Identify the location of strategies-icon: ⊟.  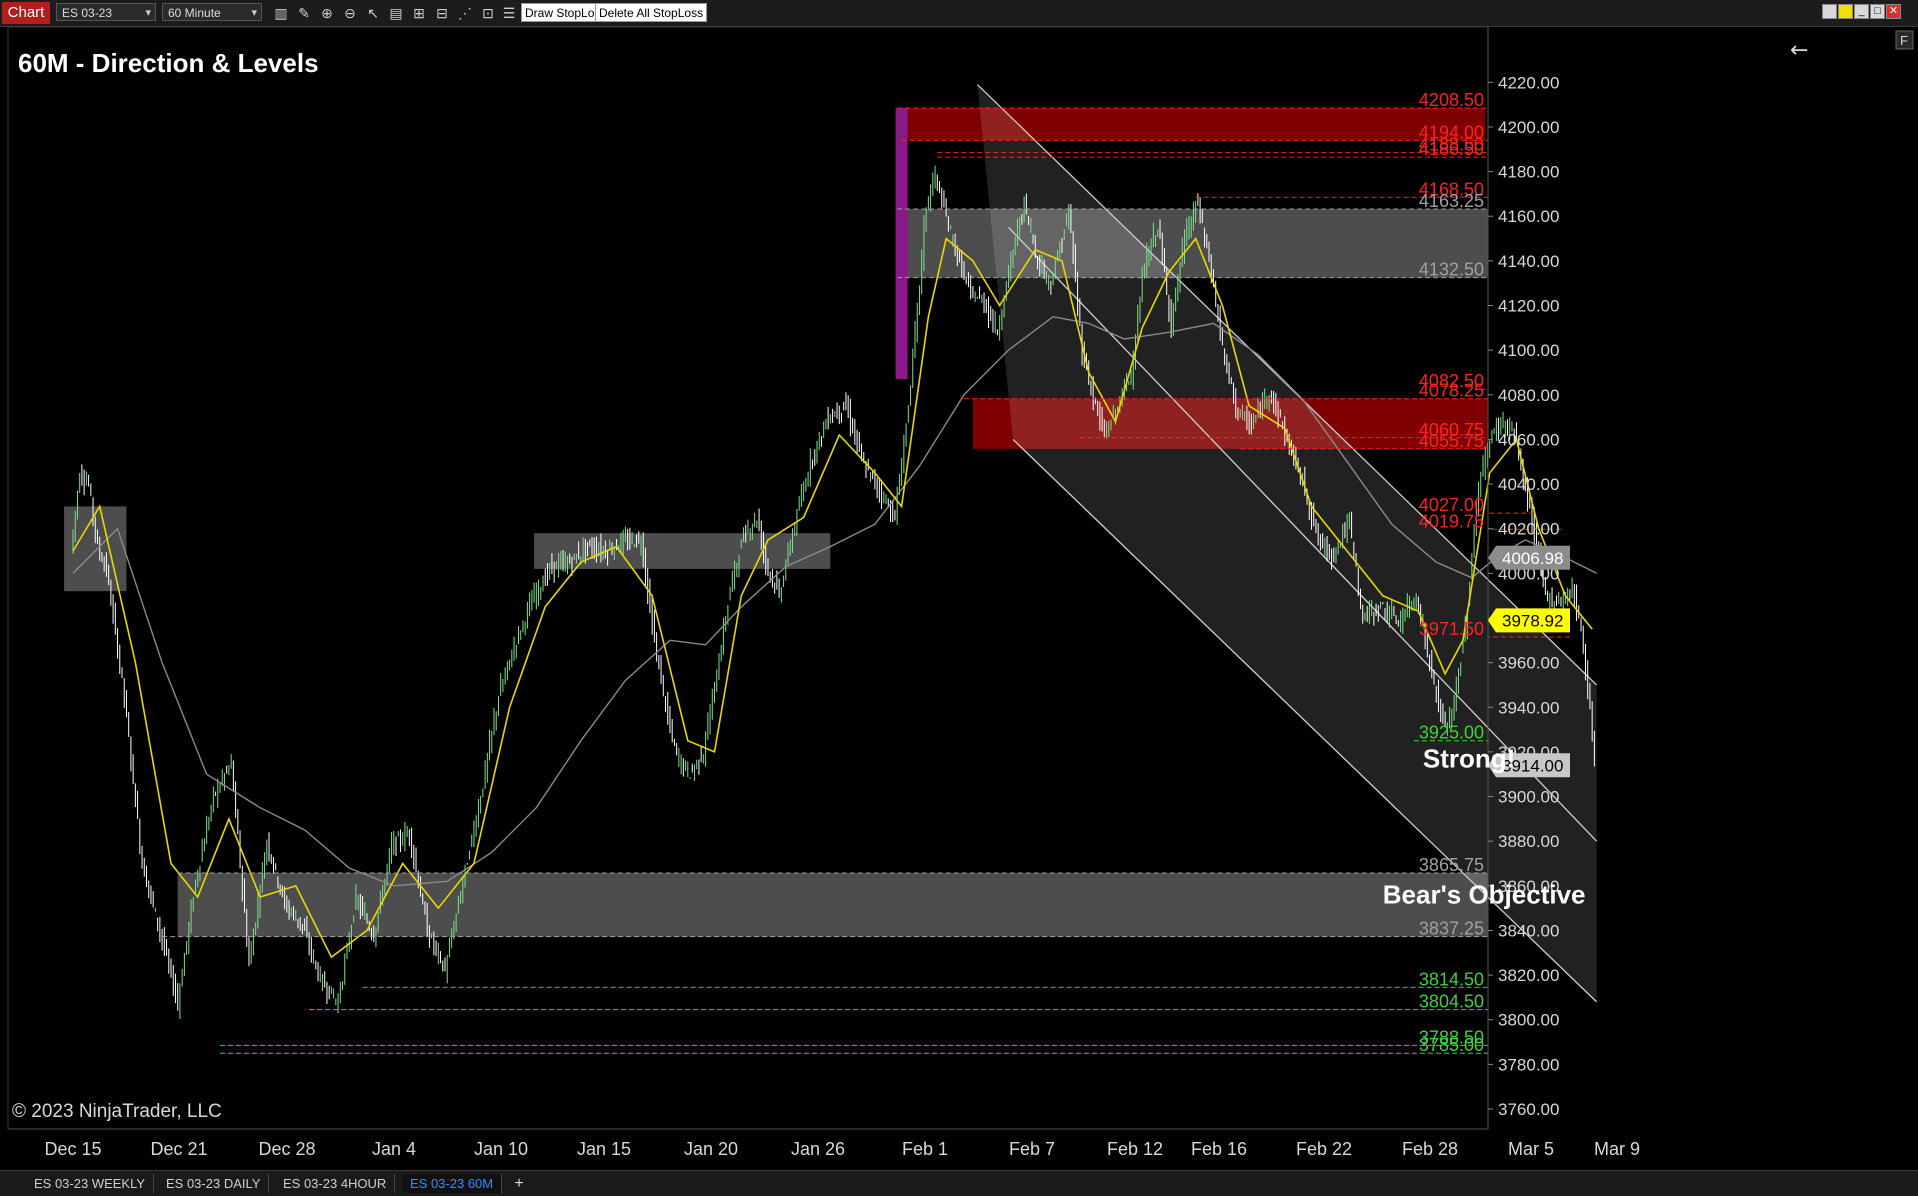
(442, 13).